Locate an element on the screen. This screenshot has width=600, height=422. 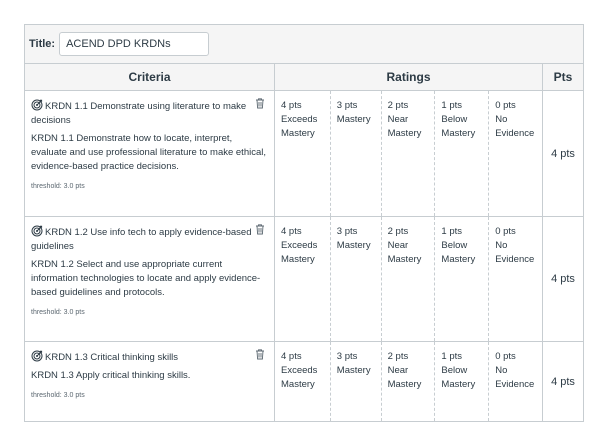
title-label: Title: is located at coordinates (42, 44).